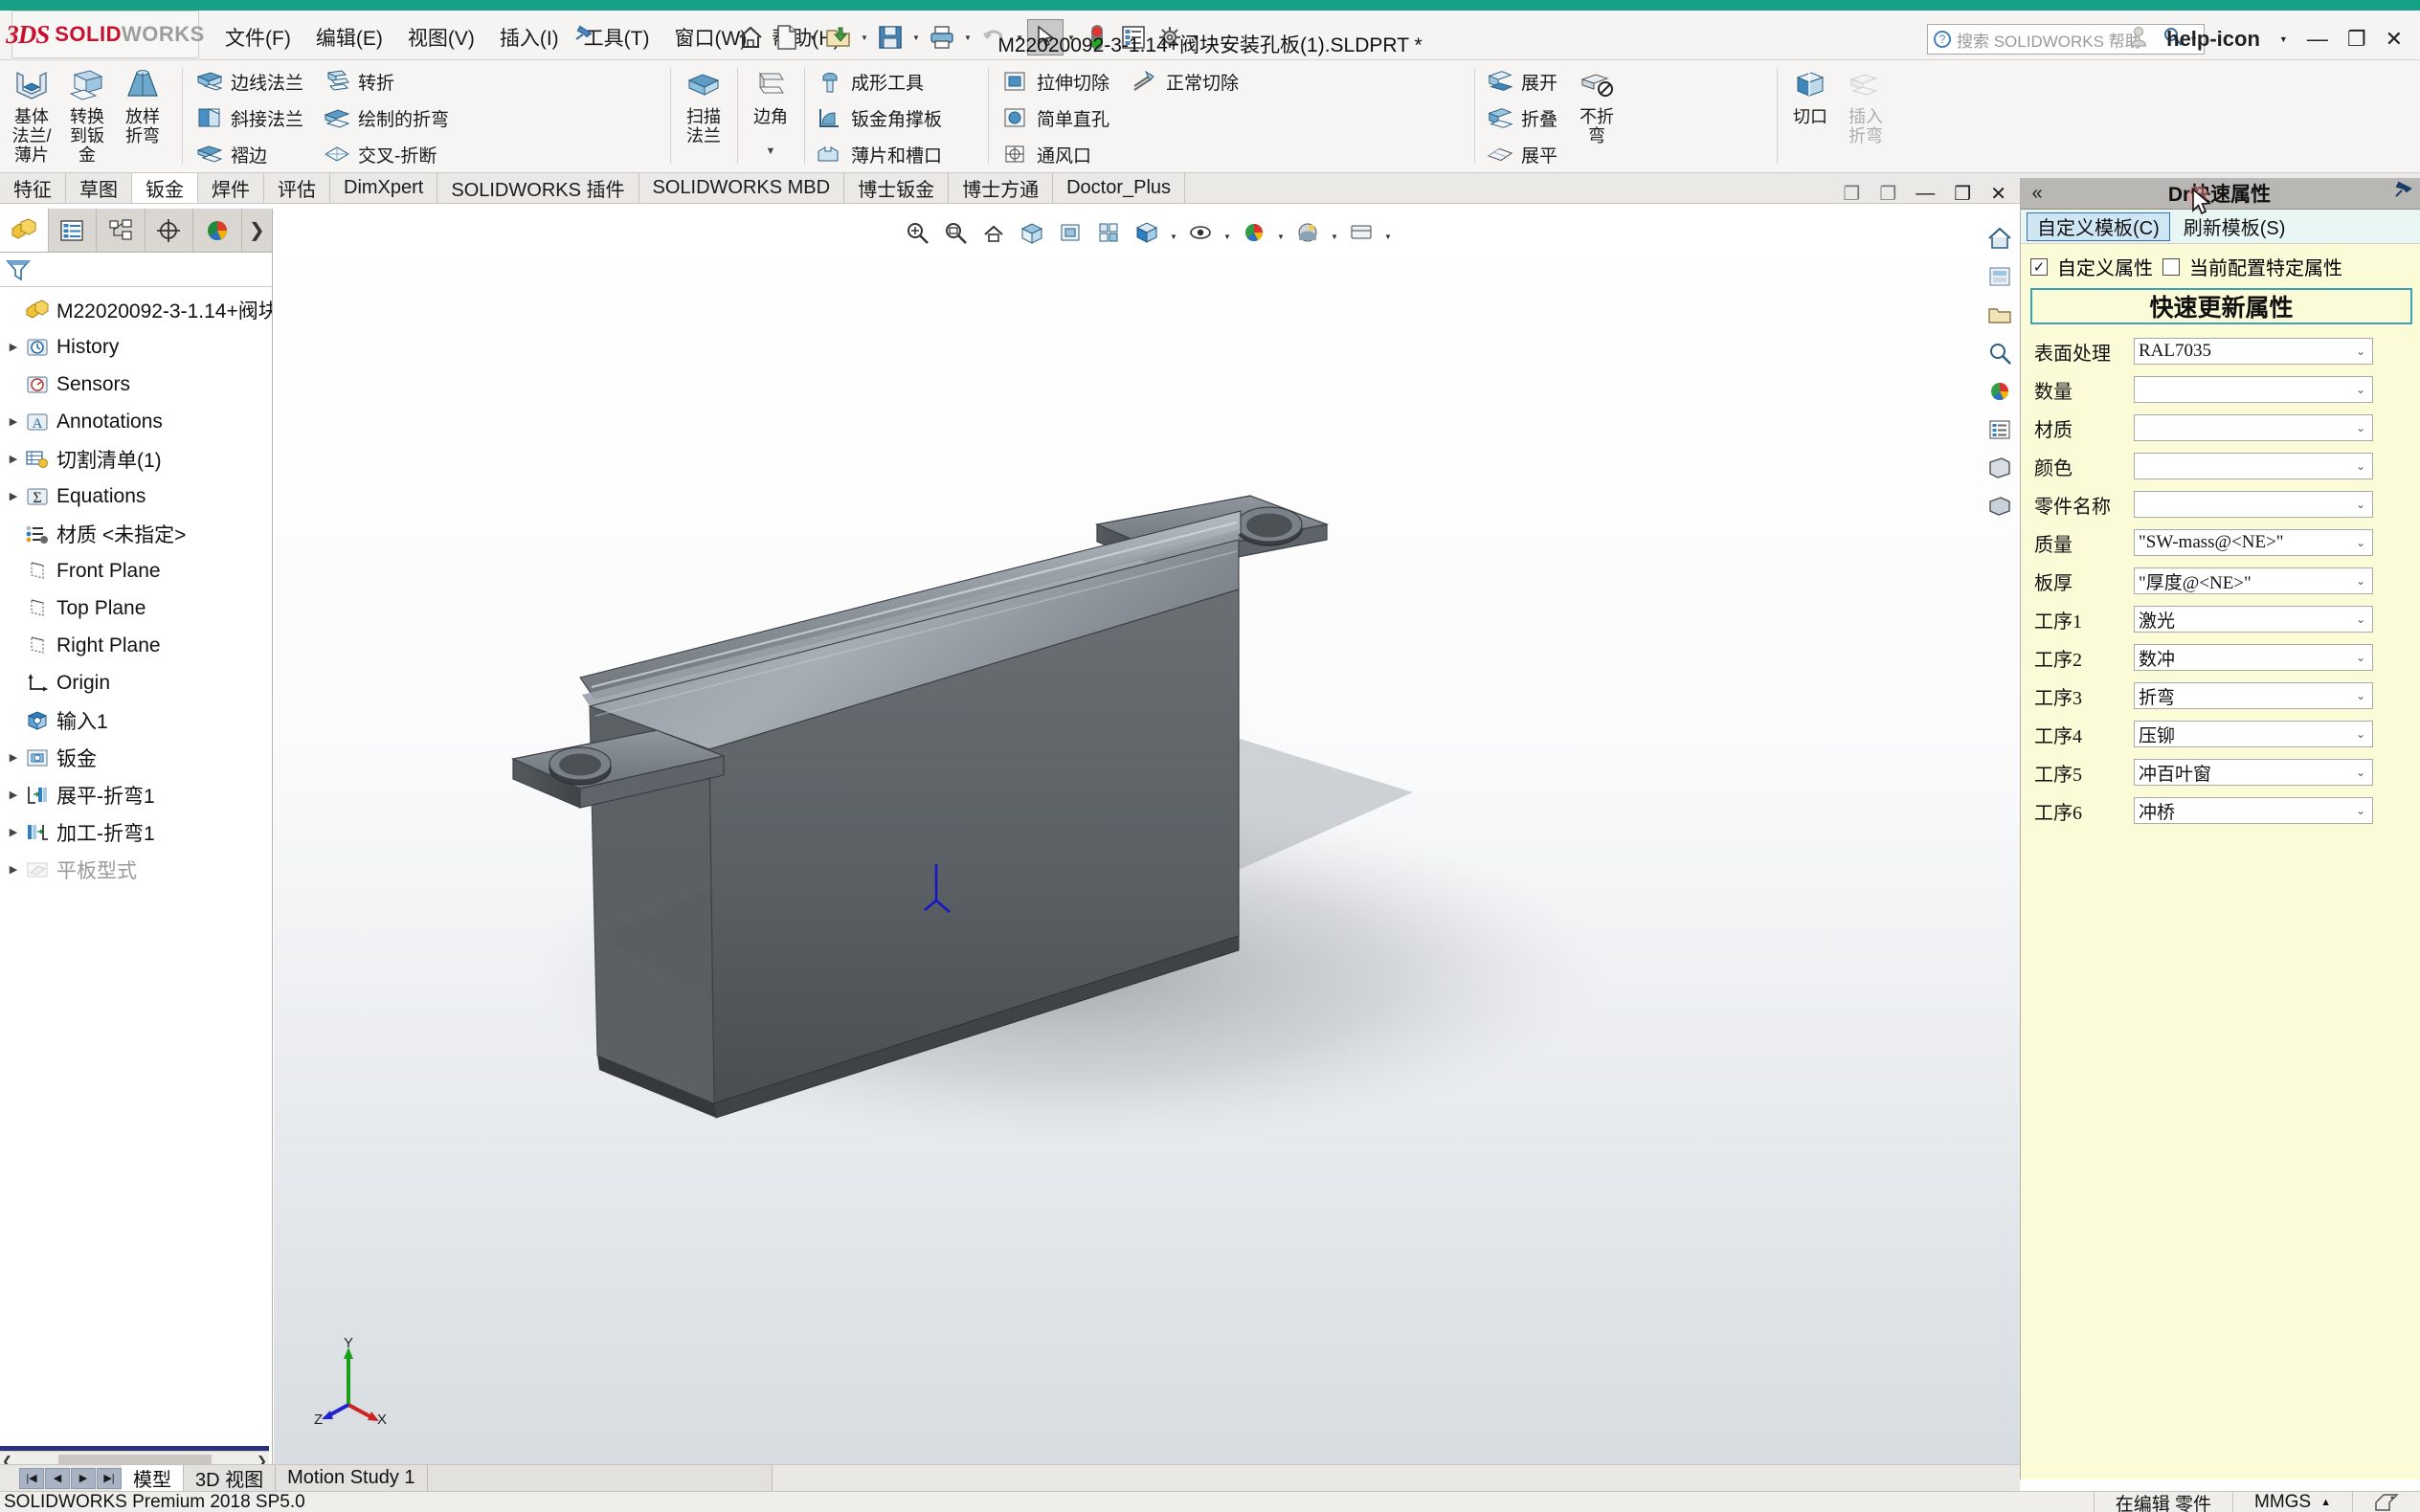  What do you see at coordinates (13, 421) in the screenshot?
I see `tree-twist-annotations` at bounding box center [13, 421].